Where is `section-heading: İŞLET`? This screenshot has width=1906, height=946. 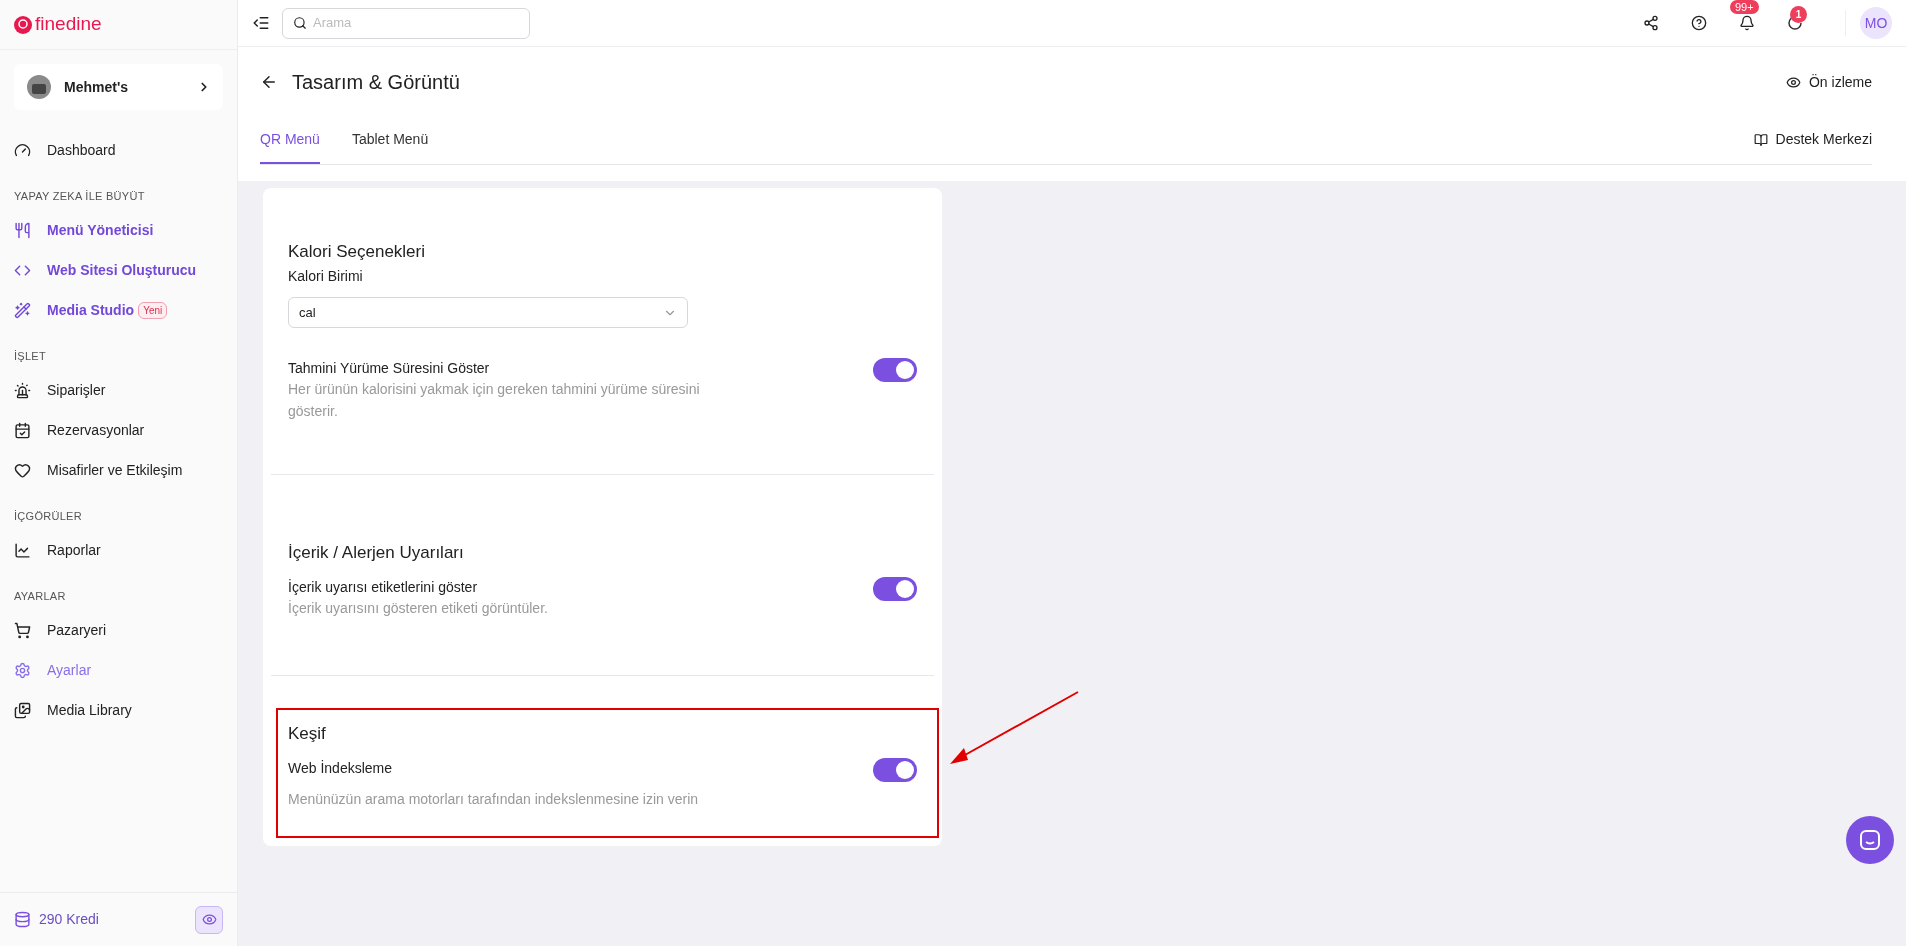 section-heading: İŞLET is located at coordinates (30, 356).